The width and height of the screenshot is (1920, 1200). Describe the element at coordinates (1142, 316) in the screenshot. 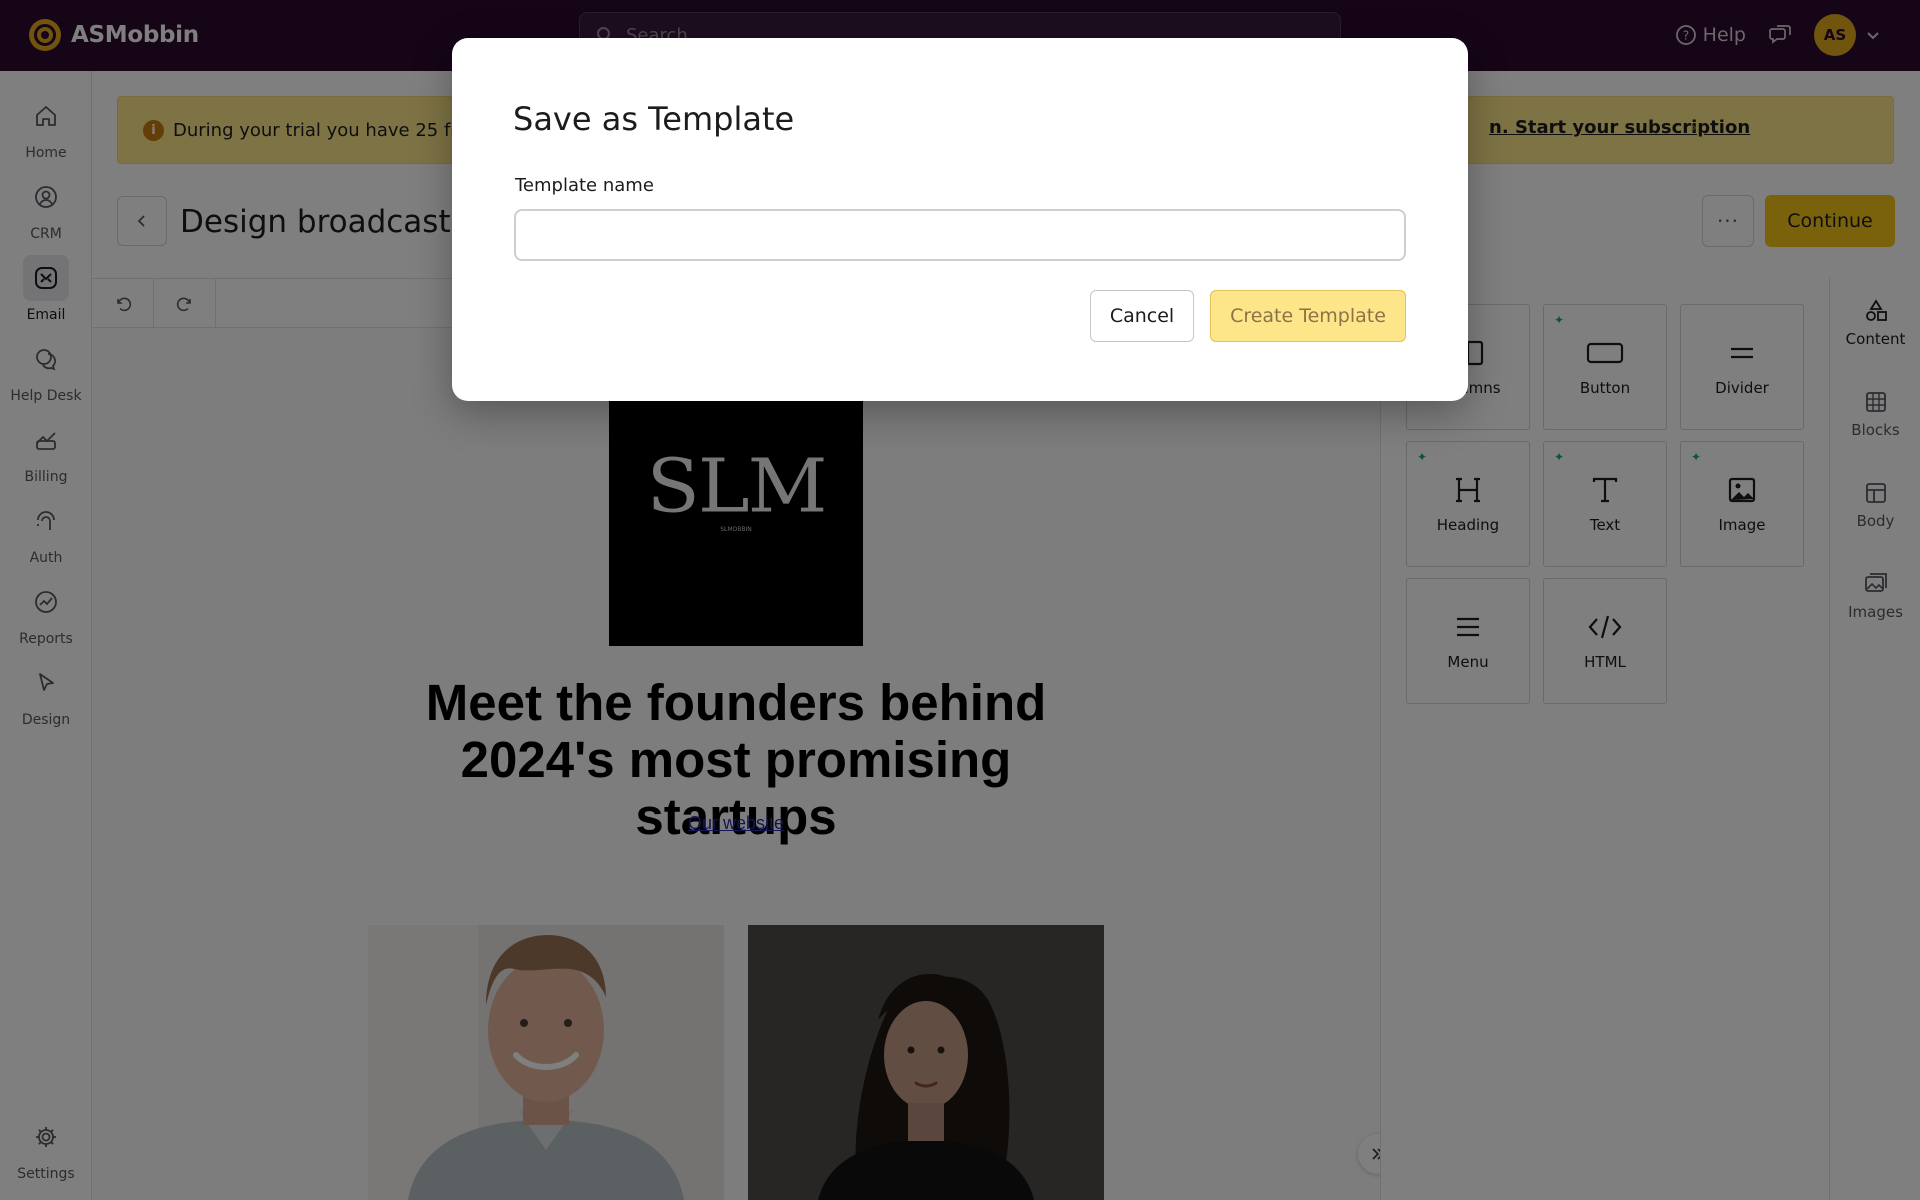

I see `cancel-button: Cancel` at that location.